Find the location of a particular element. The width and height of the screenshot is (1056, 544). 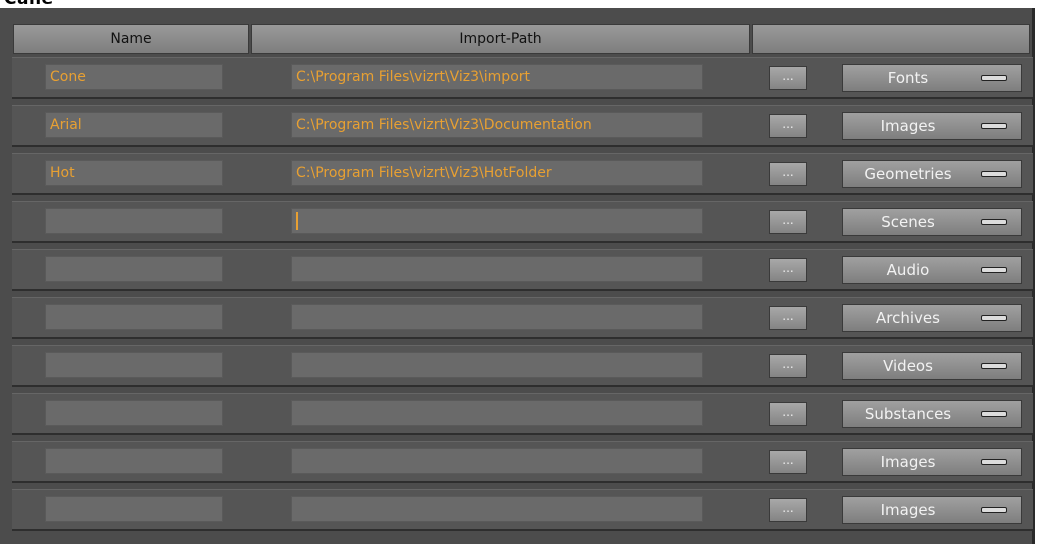

type-dropdown: Substances is located at coordinates (932, 414).